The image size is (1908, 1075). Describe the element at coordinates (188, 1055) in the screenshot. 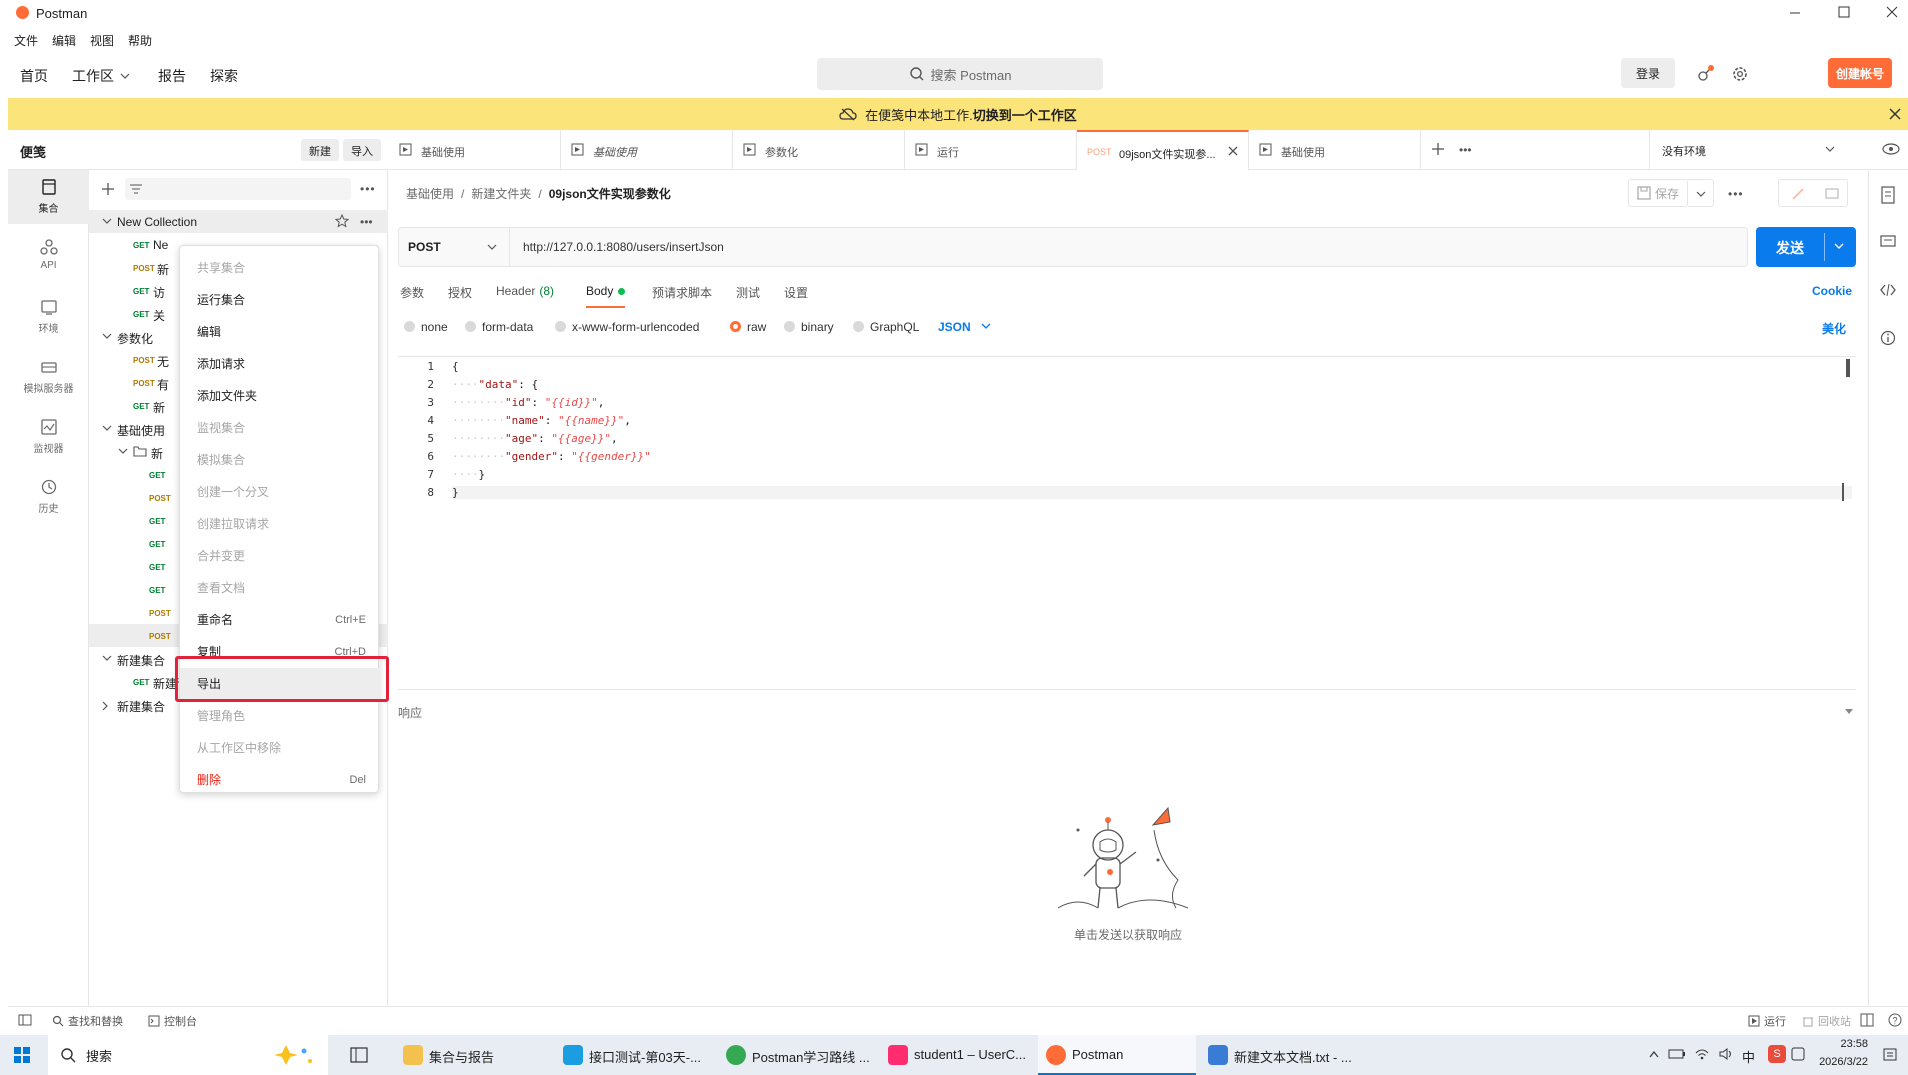

I see `taskbar-search-box: 搜索` at that location.